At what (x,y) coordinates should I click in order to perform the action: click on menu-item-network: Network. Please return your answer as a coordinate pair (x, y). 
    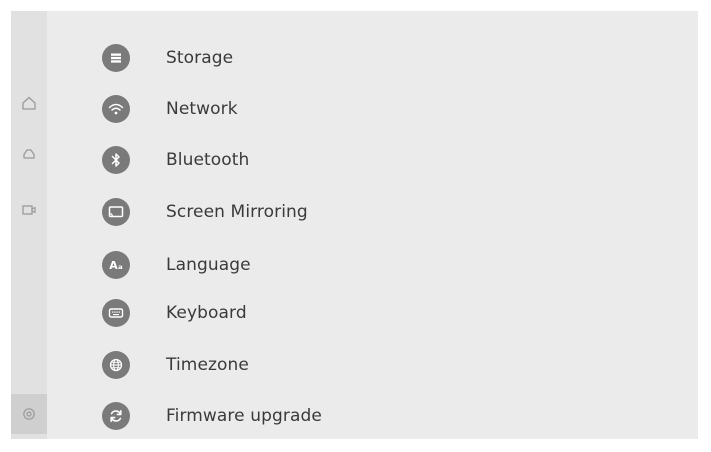
    Looking at the image, I should click on (362, 109).